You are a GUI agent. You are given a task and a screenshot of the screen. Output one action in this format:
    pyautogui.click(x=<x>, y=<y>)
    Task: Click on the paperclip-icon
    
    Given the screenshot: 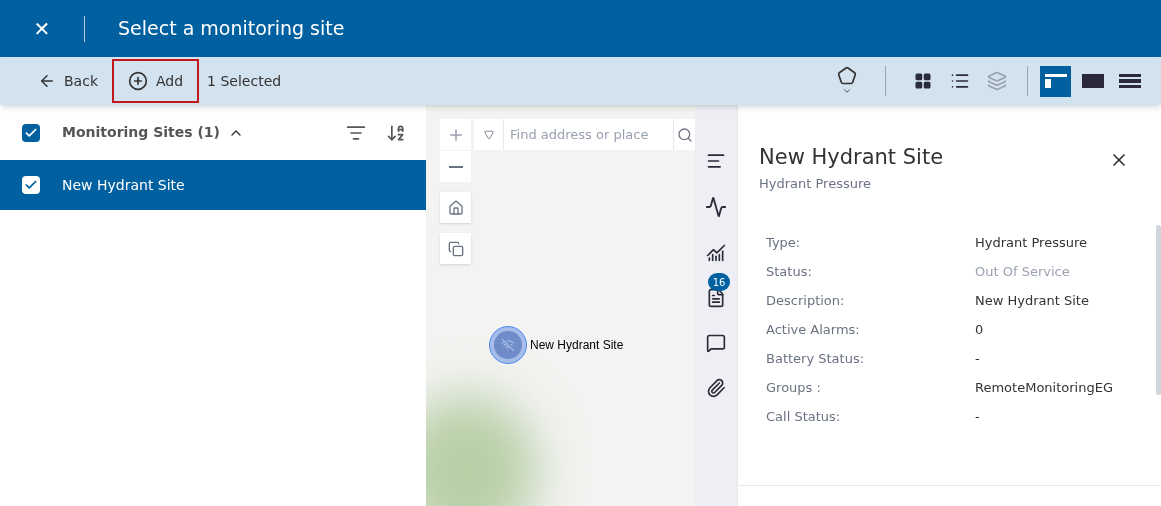 What is the action you would take?
    pyautogui.click(x=716, y=388)
    